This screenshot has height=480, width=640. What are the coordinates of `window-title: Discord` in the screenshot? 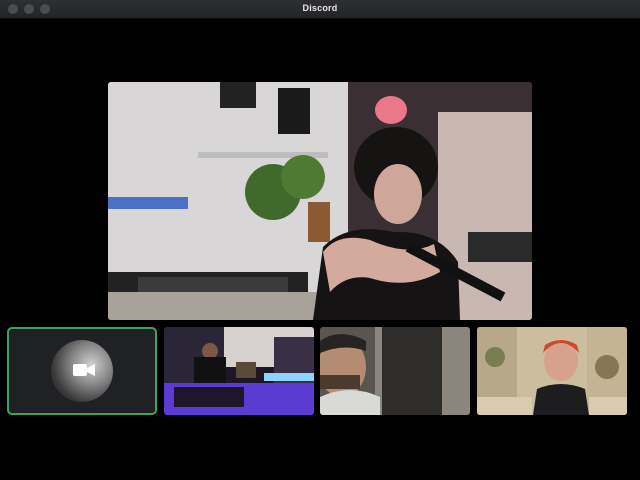 It's located at (320, 8).